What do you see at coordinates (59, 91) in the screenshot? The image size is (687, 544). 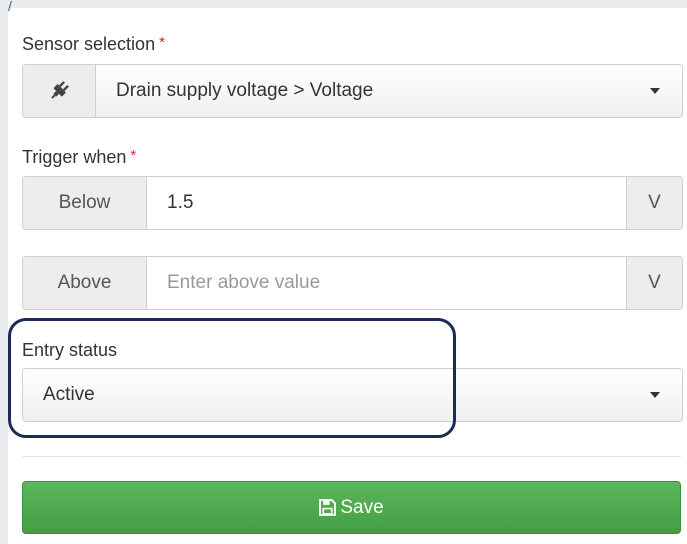 I see `plug-icon` at bounding box center [59, 91].